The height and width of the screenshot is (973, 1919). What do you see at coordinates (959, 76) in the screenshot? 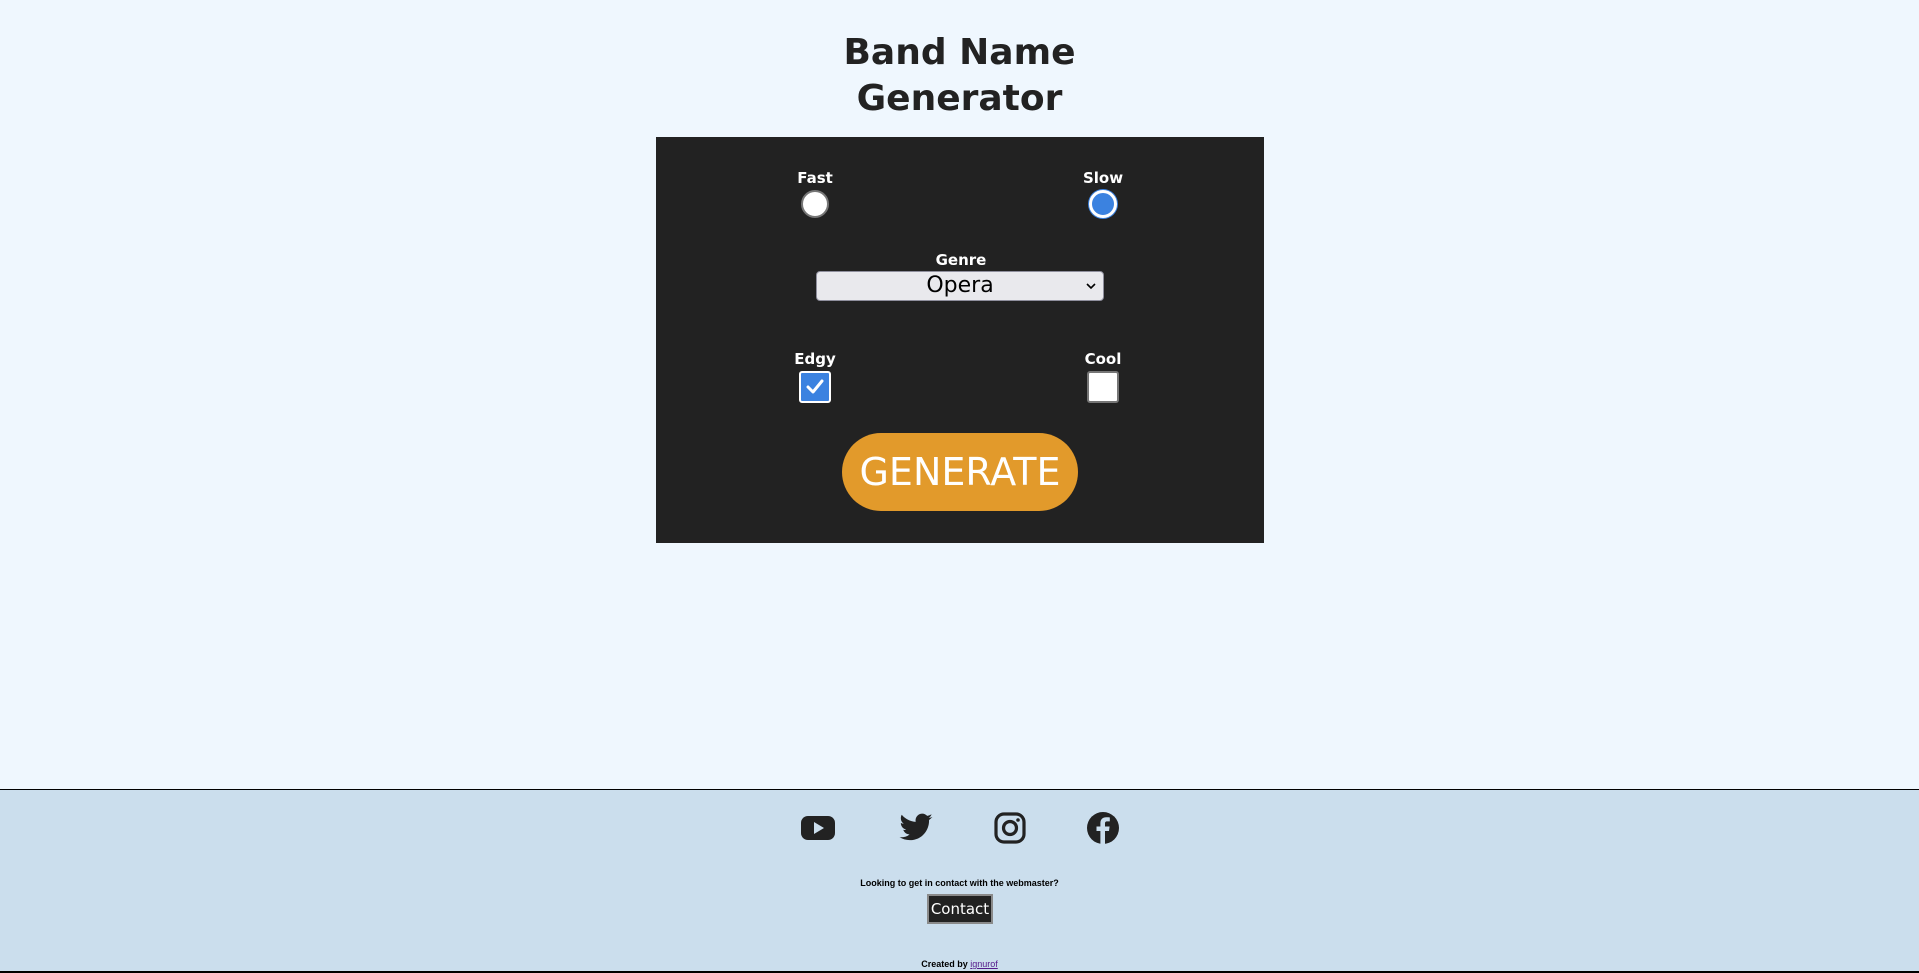
I see `page-title: Band Name Generator` at bounding box center [959, 76].